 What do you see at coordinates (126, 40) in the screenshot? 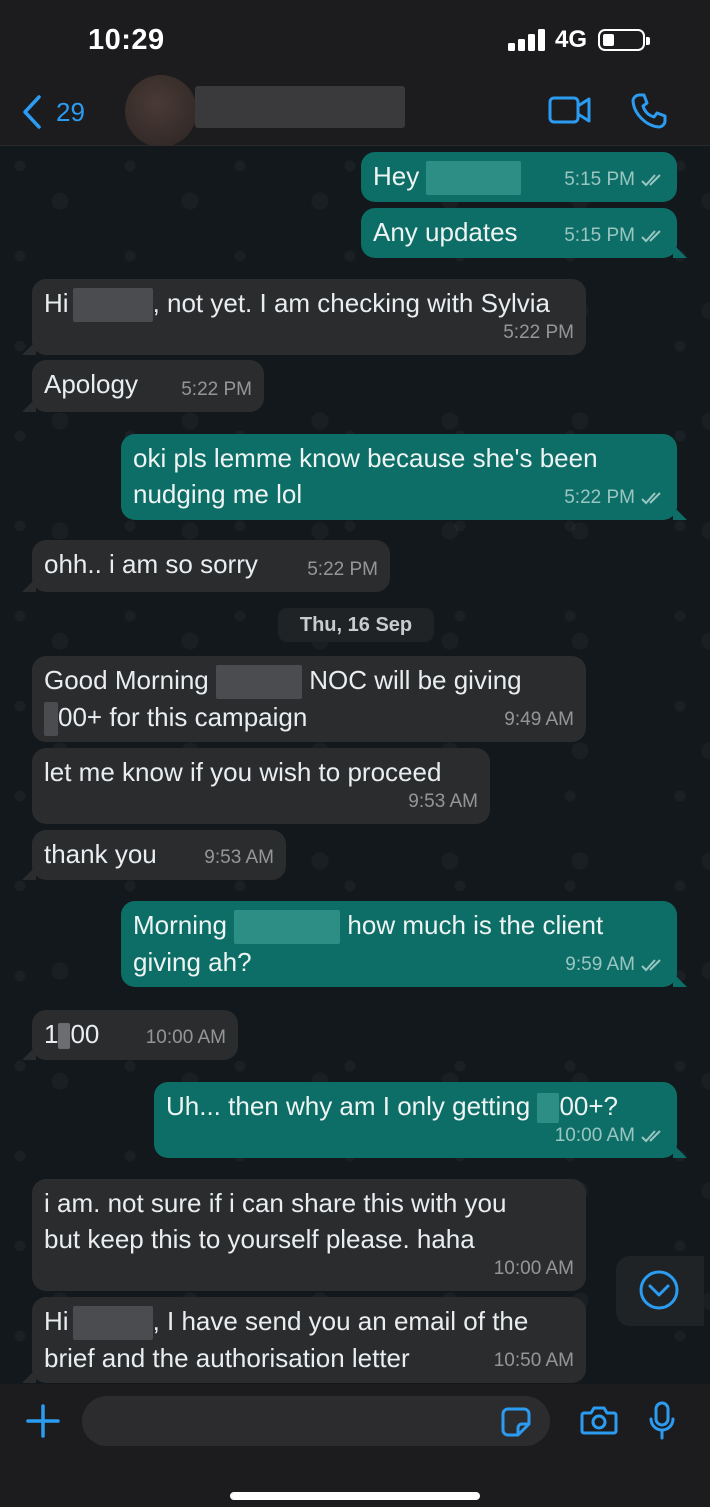
I see `status-clock: 10:29` at bounding box center [126, 40].